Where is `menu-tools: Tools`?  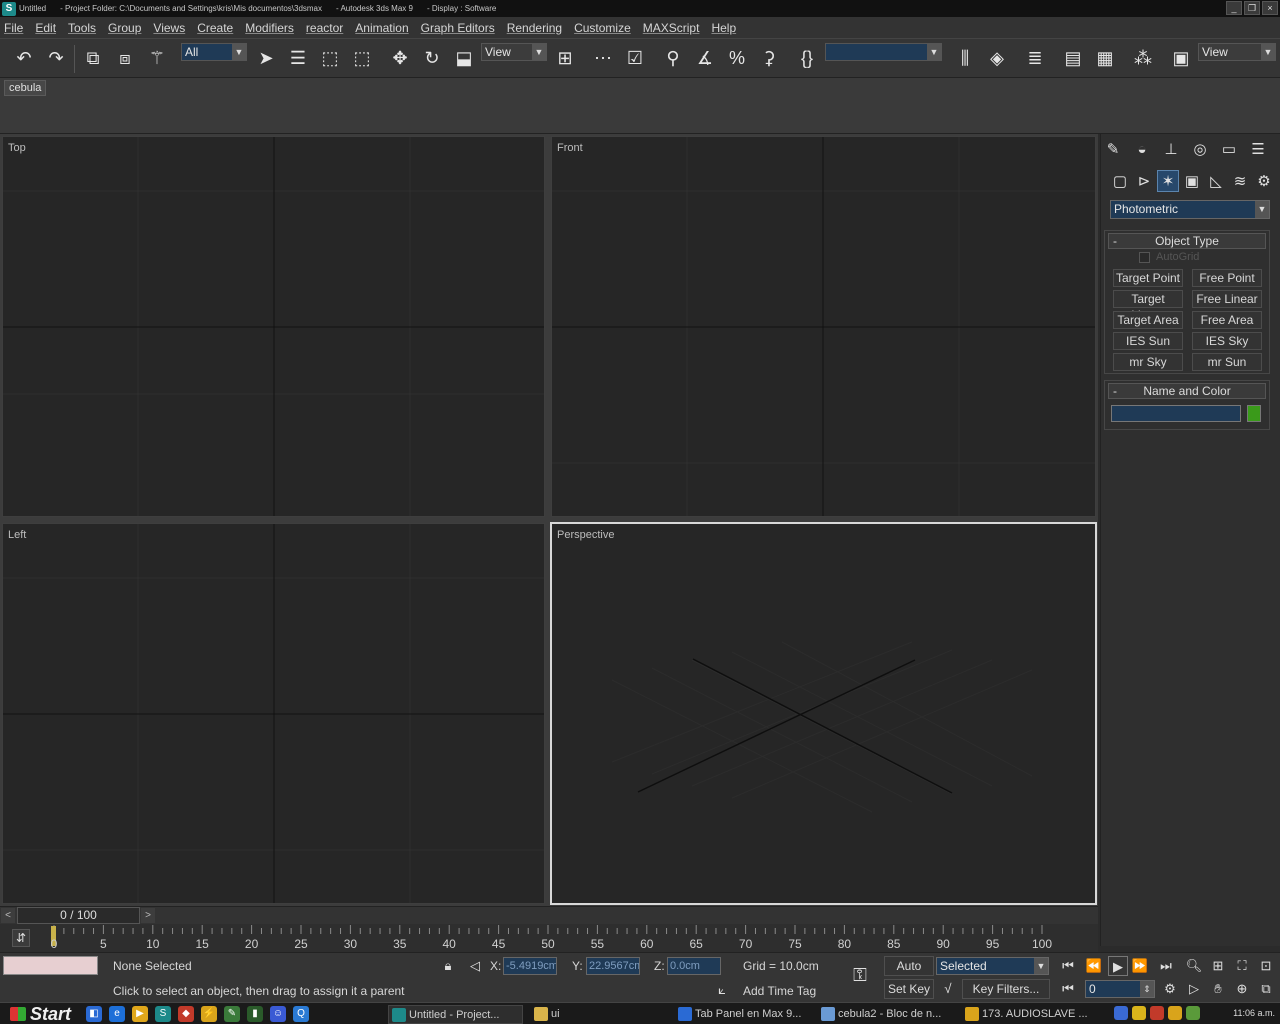
menu-tools: Tools is located at coordinates (82, 28).